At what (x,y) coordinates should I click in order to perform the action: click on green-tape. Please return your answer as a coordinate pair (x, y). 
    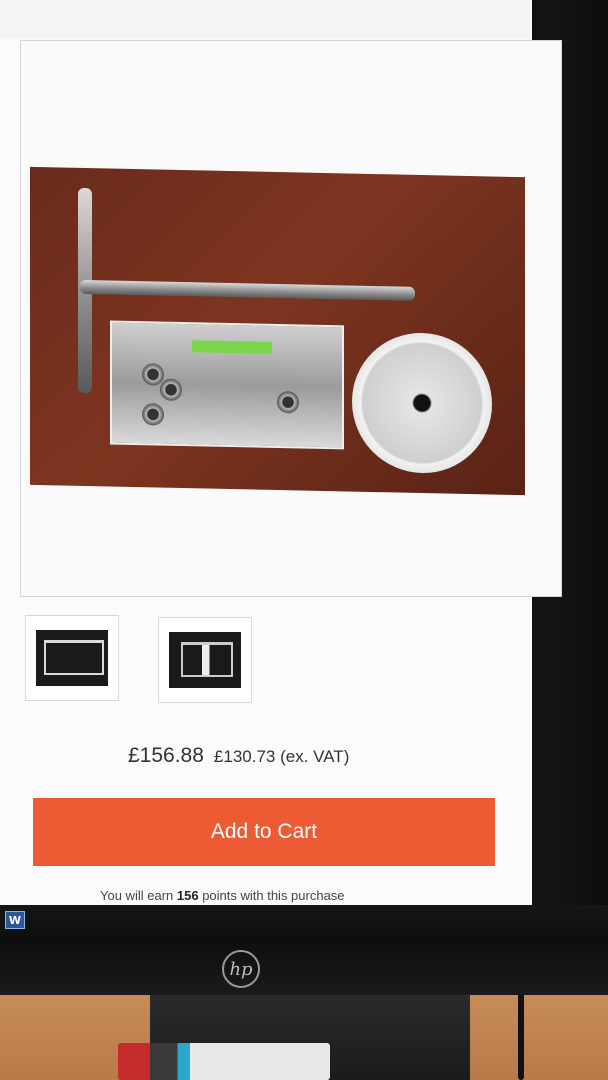
    Looking at the image, I should click on (232, 347).